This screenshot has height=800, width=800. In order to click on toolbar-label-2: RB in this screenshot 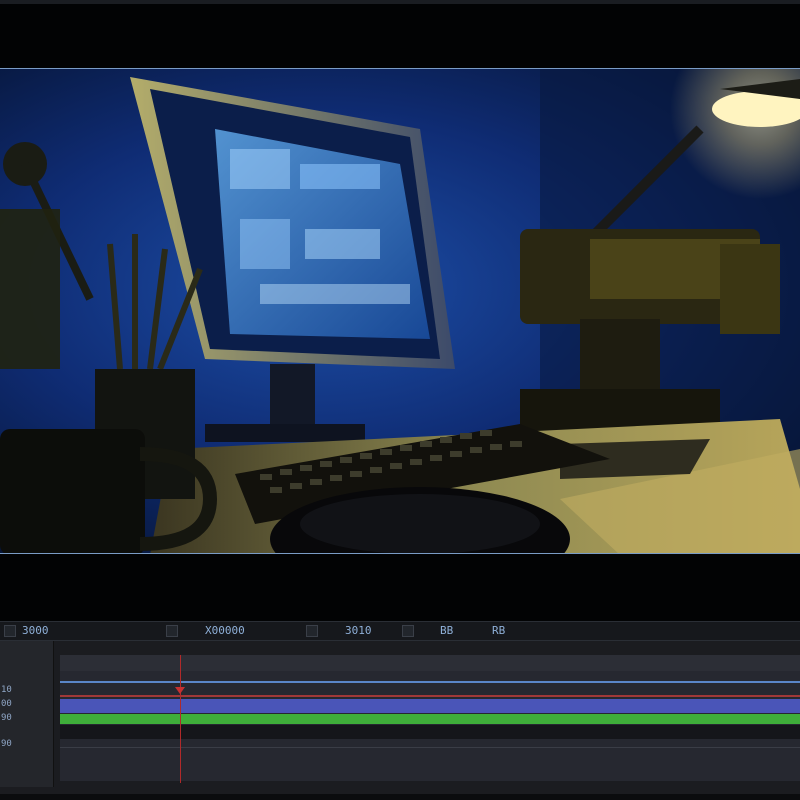, I will do `click(498, 631)`.